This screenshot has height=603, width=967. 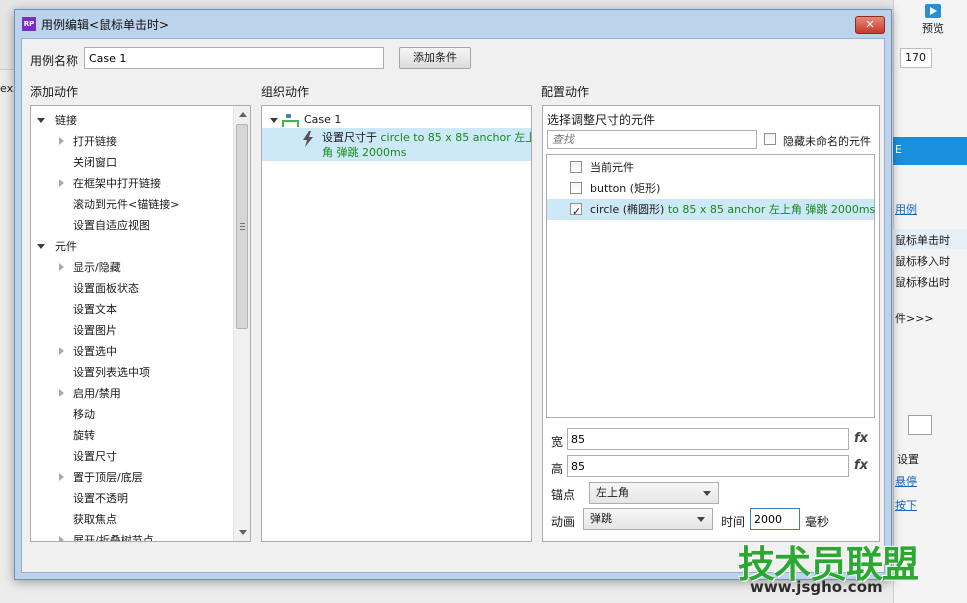 I want to click on action-tree-item-label: 展开/折叠树节点, so click(x=113, y=538).